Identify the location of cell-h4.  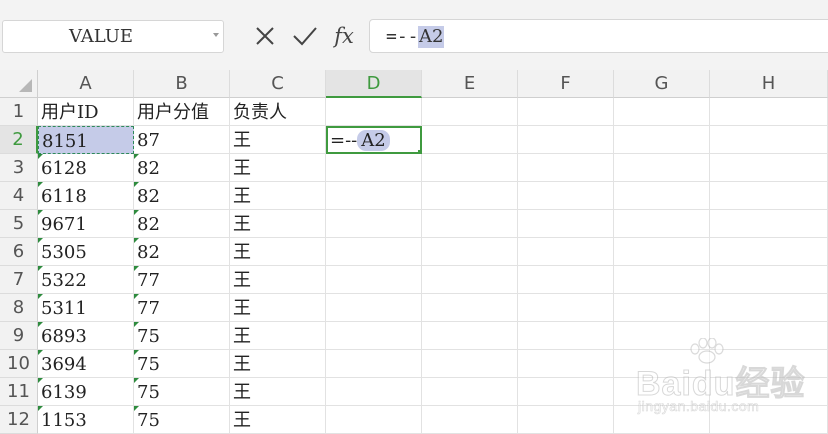
(769, 196).